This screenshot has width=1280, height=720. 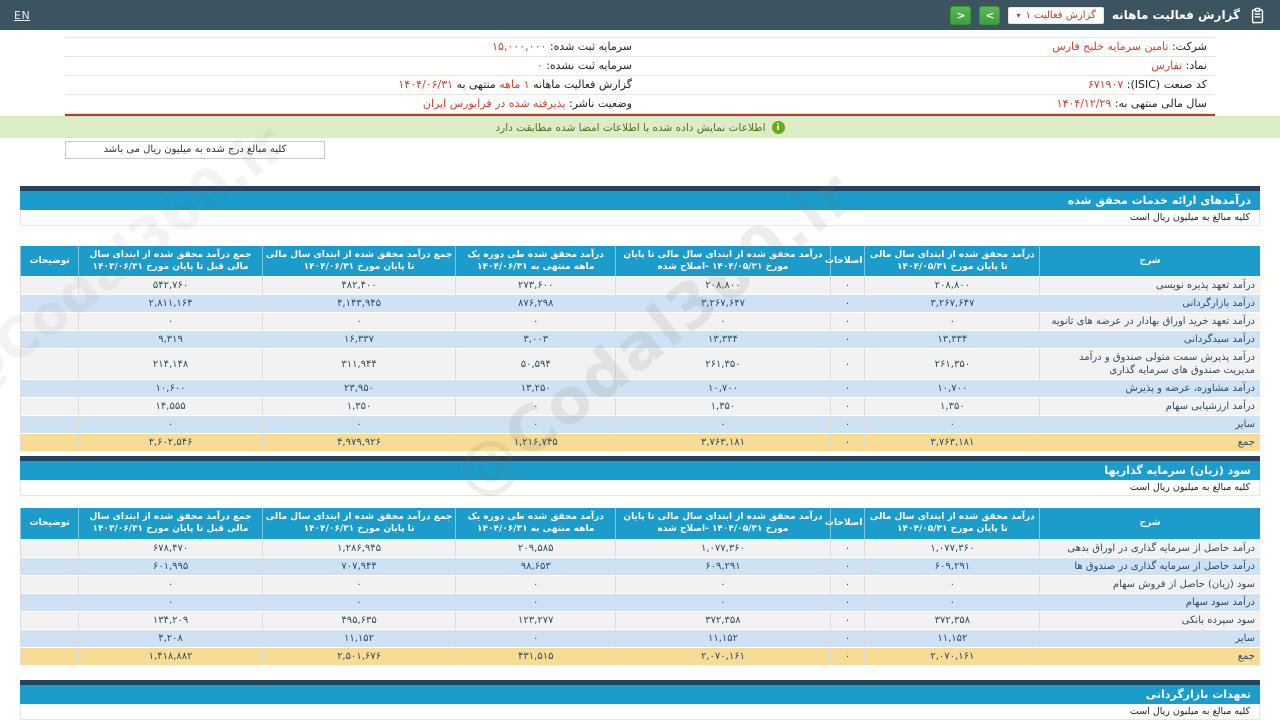 What do you see at coordinates (170, 566) in the screenshot?
I see `cell-value: ۶۰۱,۹۹۵` at bounding box center [170, 566].